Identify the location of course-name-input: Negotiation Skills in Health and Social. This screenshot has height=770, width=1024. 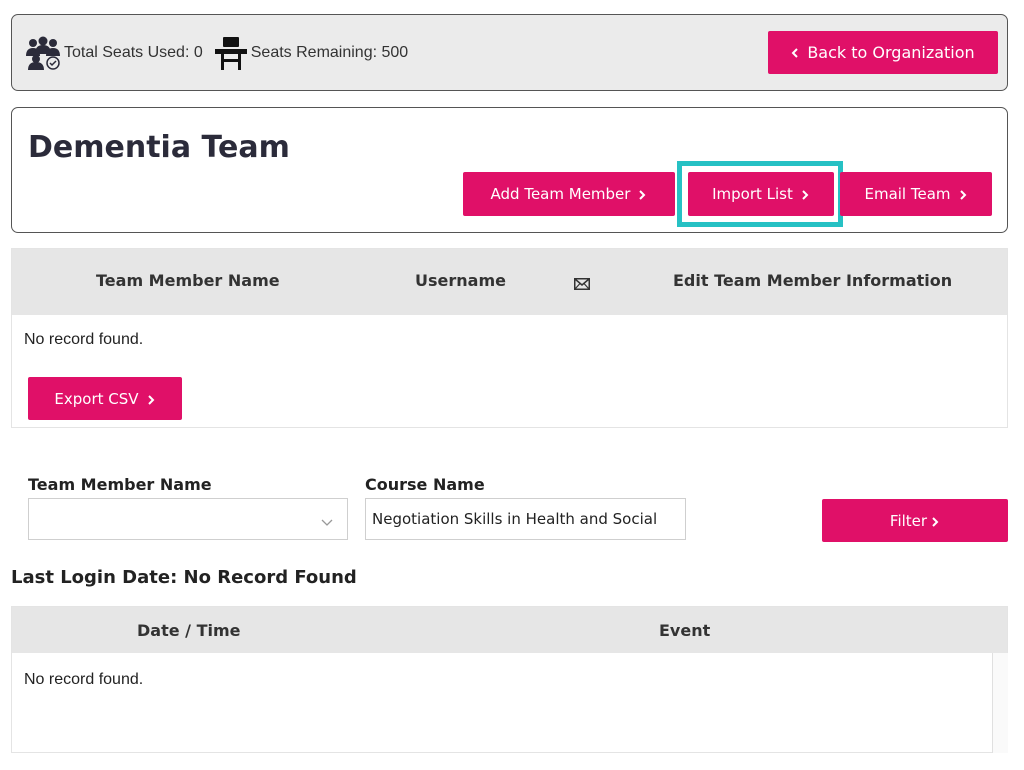
(525, 519).